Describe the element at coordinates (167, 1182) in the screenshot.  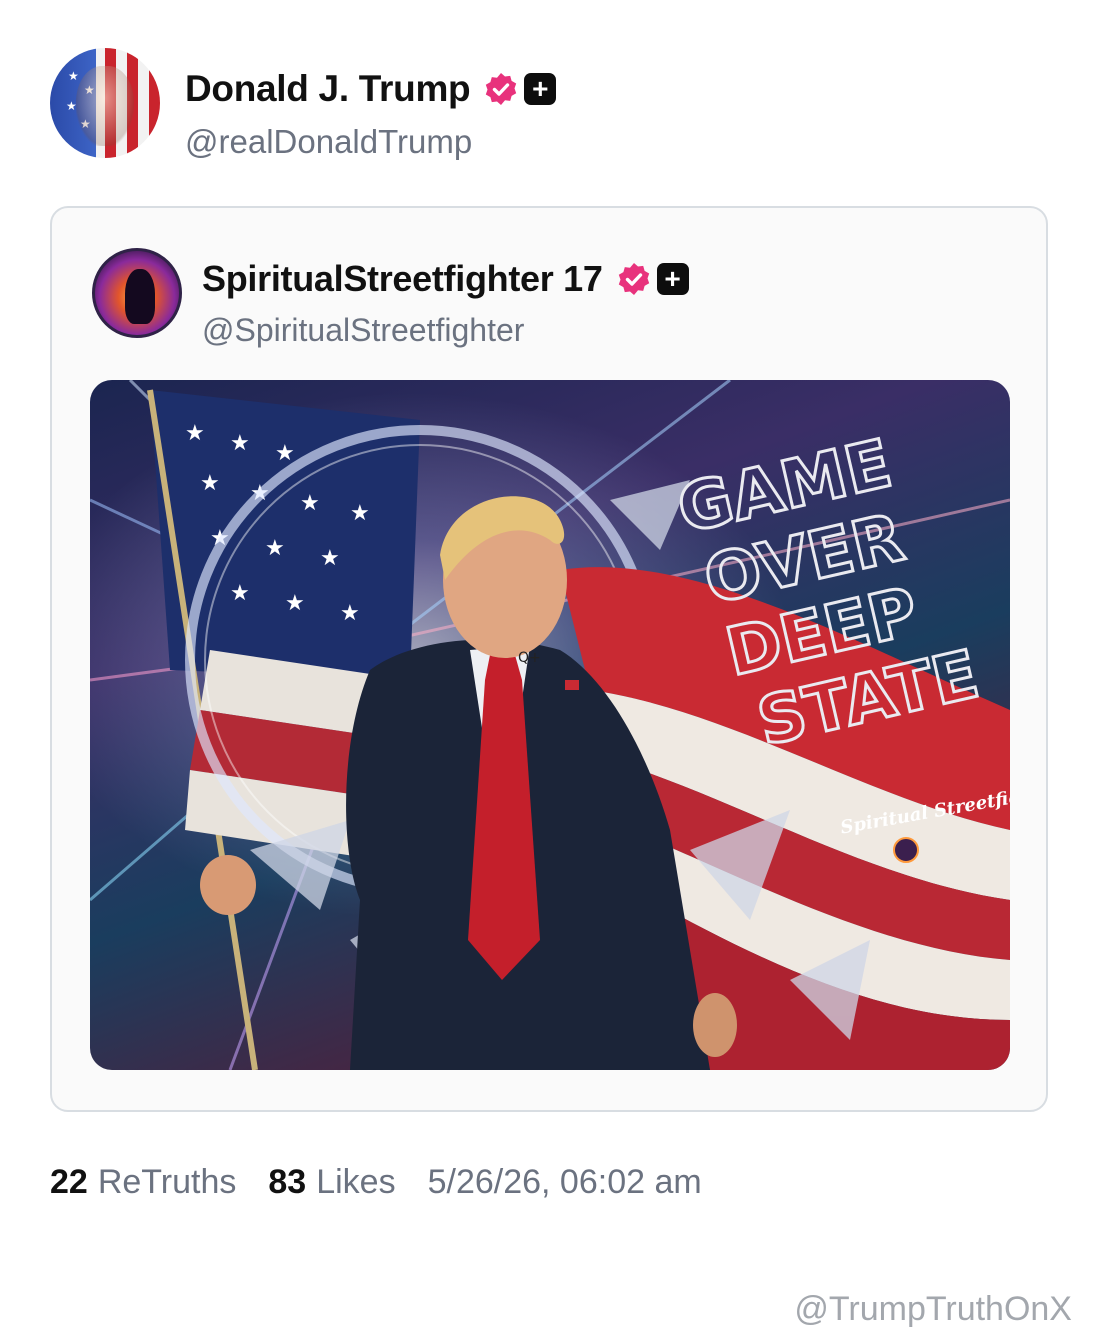
I see `retruths-label: ReTruths` at that location.